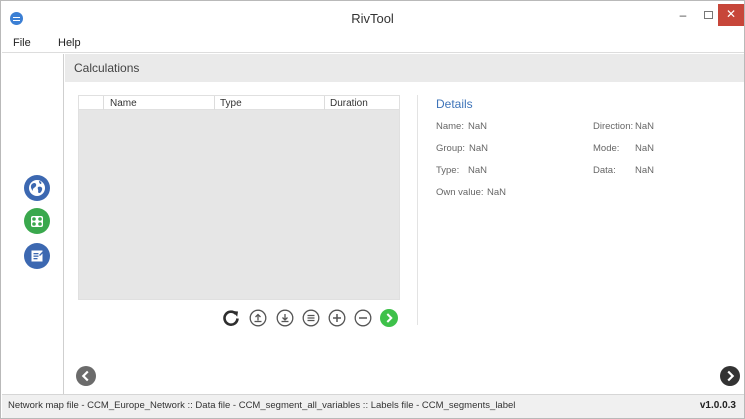  What do you see at coordinates (645, 126) in the screenshot?
I see `detail-value-direction: NaN` at bounding box center [645, 126].